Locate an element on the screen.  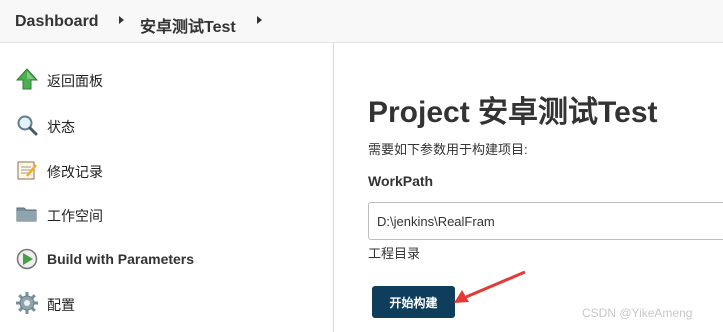
sidebar-item-label: 状态 is located at coordinates (61, 127).